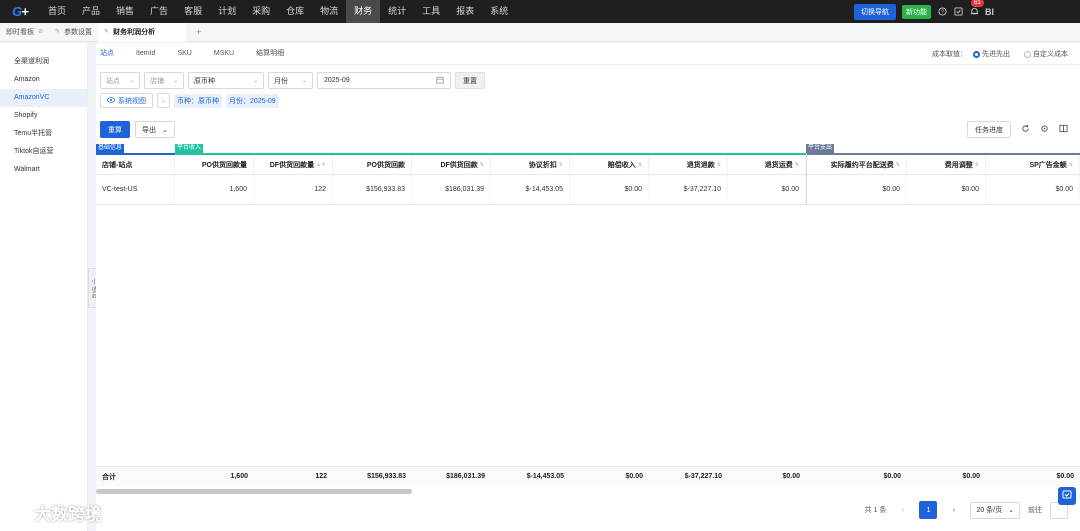 This screenshot has width=1080, height=531. What do you see at coordinates (470, 80) in the screenshot?
I see `reset-button: 重置` at bounding box center [470, 80].